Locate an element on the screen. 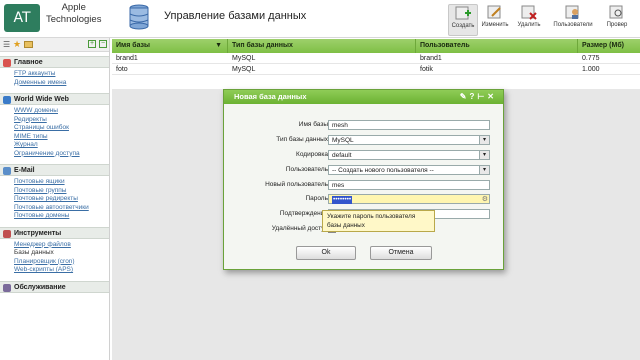  pin-icon: ✎ is located at coordinates (465, 96).